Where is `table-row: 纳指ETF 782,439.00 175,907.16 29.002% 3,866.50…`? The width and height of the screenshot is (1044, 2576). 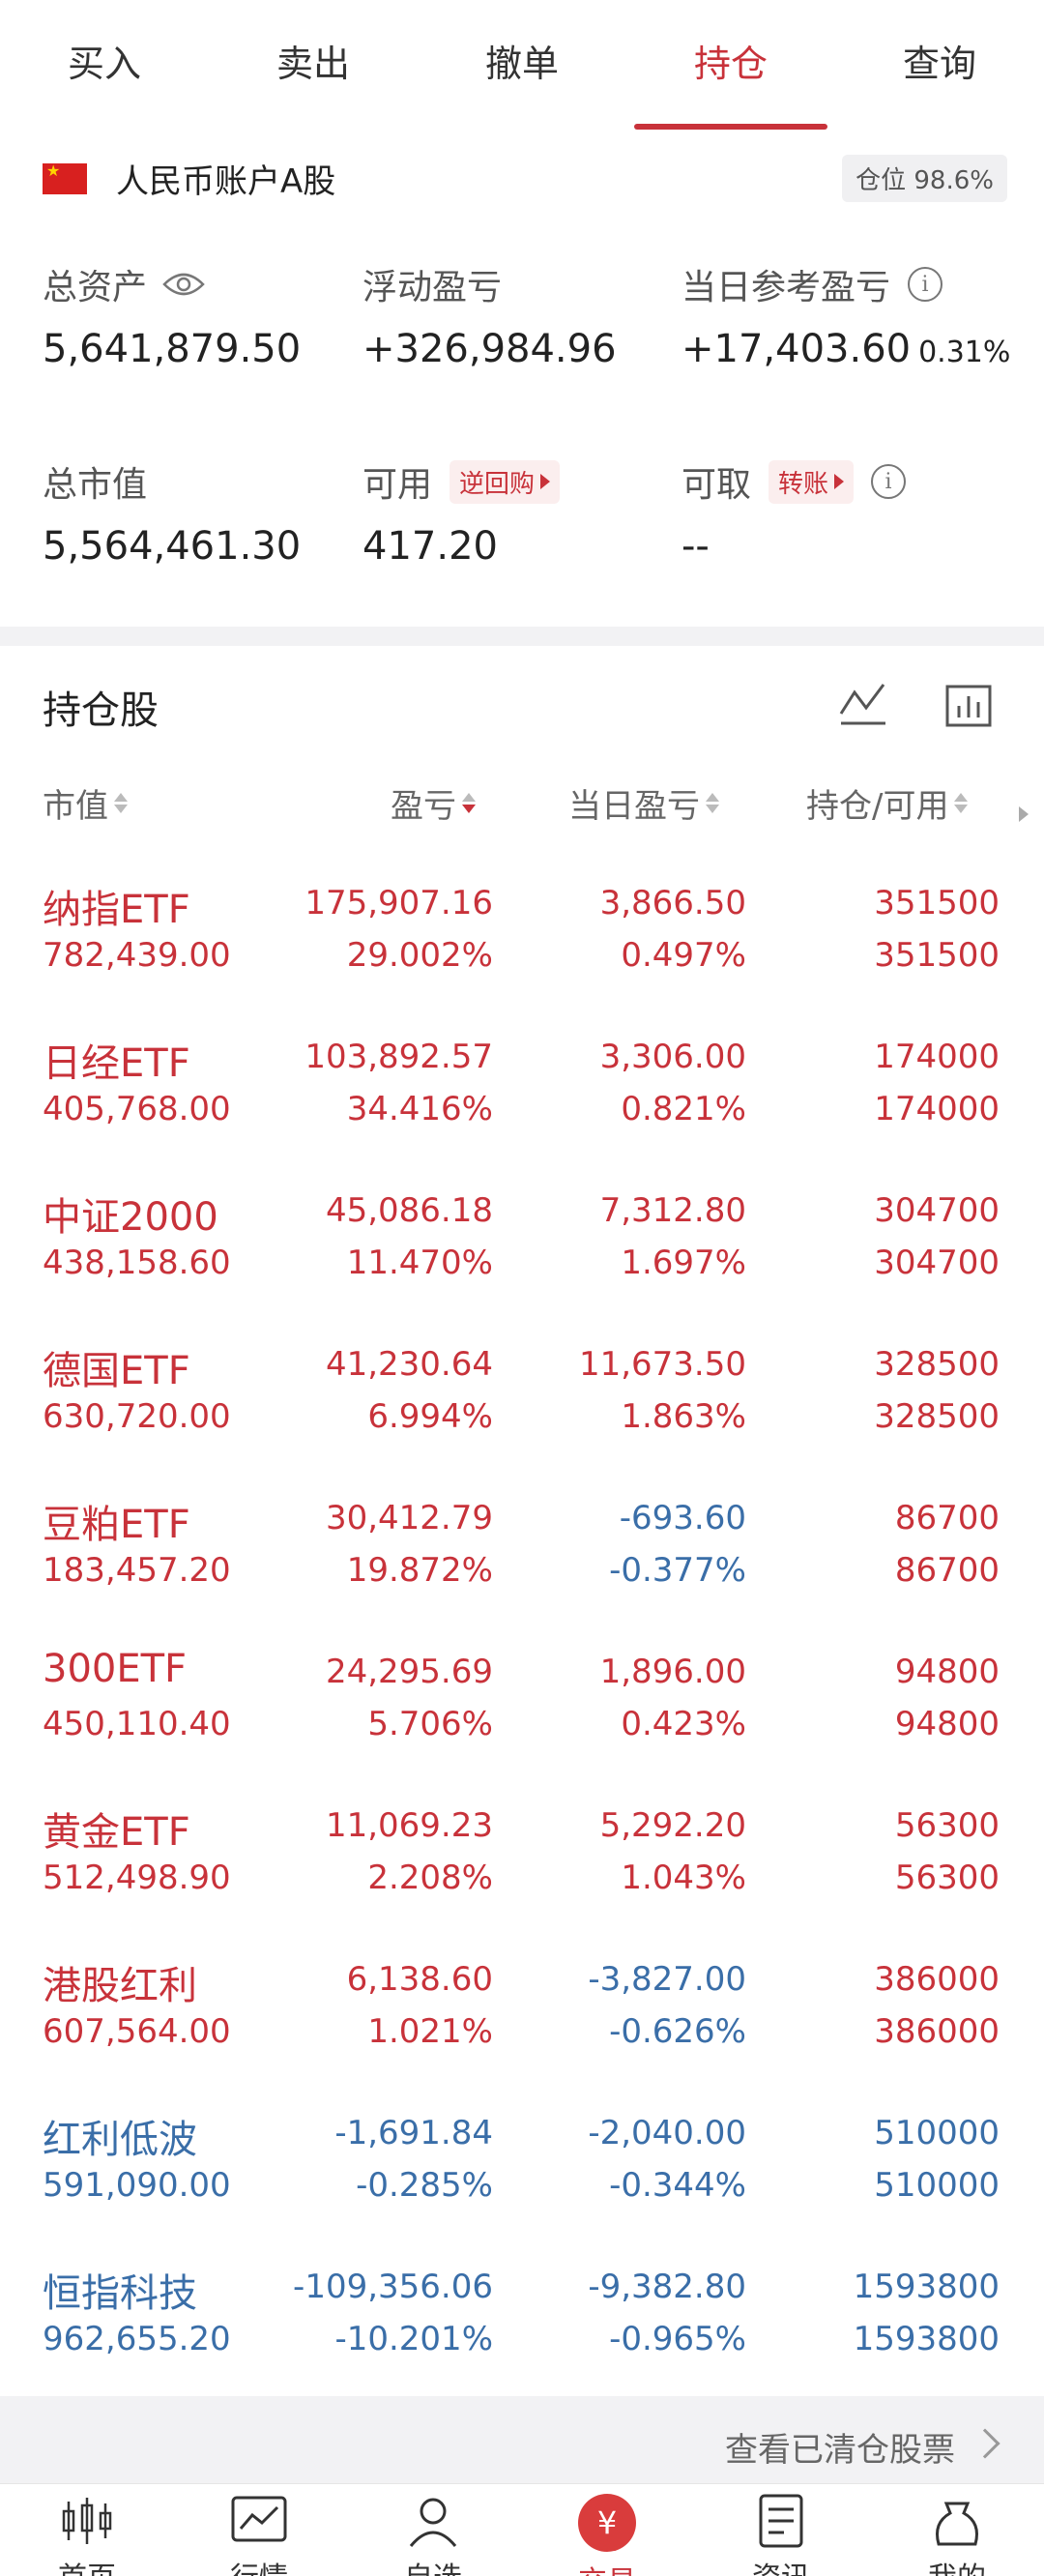
table-row: 纳指ETF 782,439.00 175,907.16 29.002% 3,866.50… is located at coordinates (522, 947).